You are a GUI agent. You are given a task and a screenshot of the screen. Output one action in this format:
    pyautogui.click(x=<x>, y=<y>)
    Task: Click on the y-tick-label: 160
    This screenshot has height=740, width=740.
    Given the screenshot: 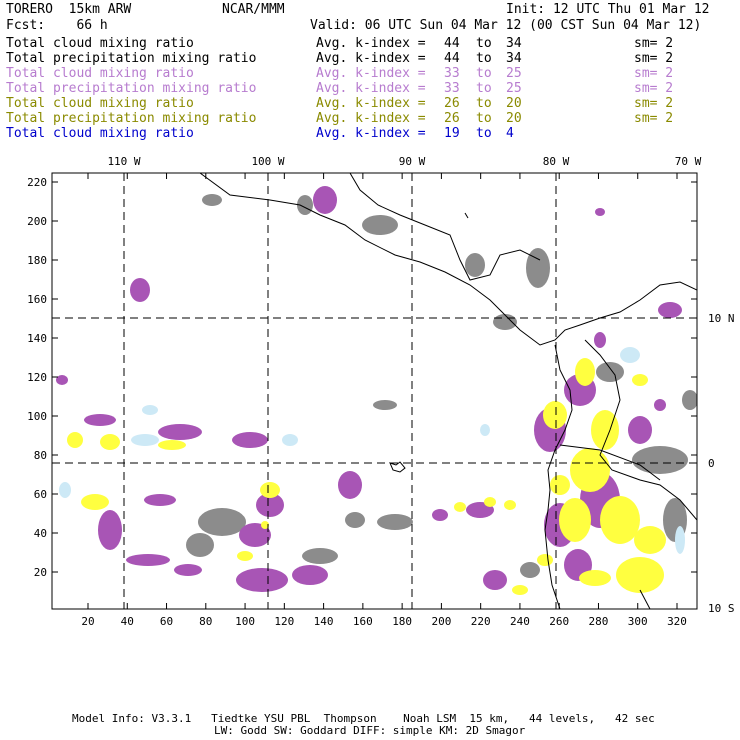 What is the action you would take?
    pyautogui.click(x=37, y=299)
    